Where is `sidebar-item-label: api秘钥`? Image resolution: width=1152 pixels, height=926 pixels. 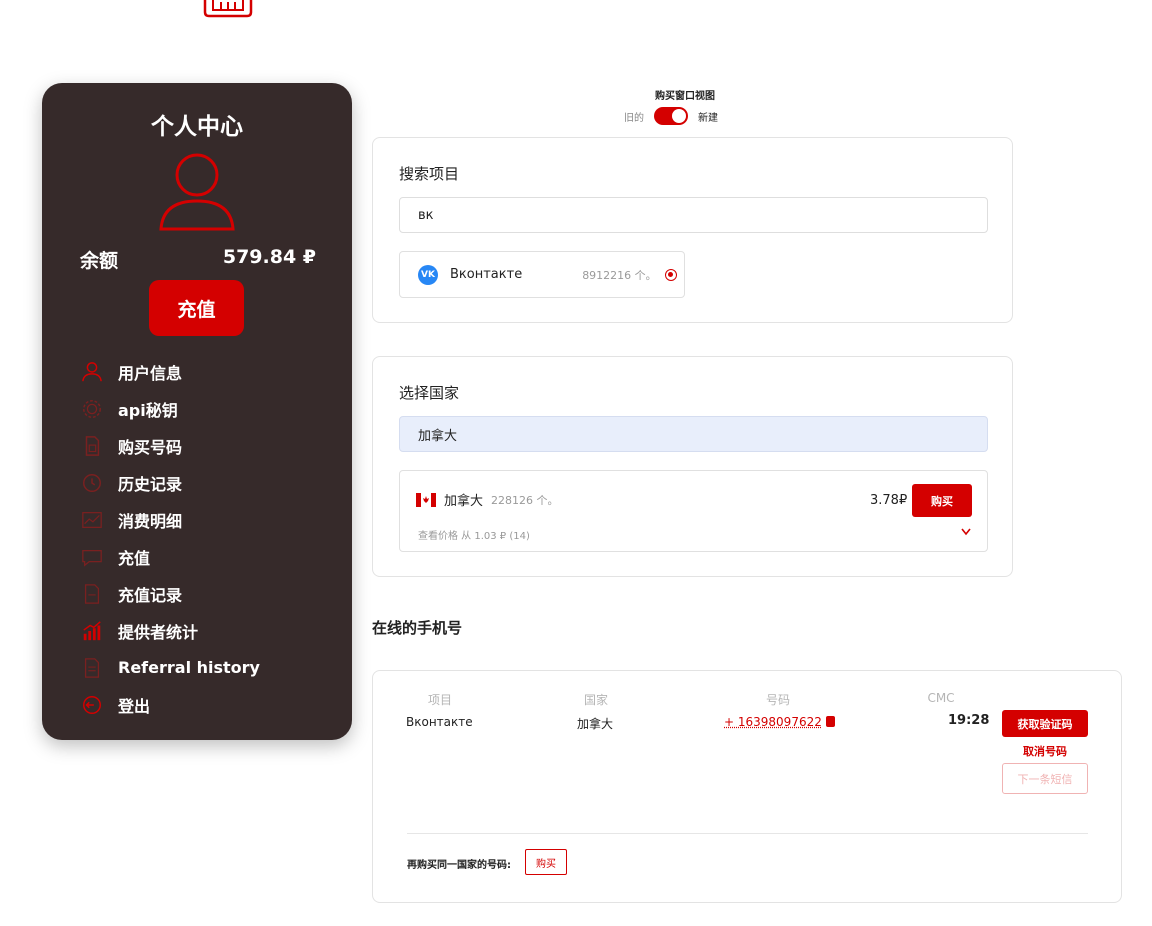
sidebar-item-label: api秘钥 is located at coordinates (148, 410).